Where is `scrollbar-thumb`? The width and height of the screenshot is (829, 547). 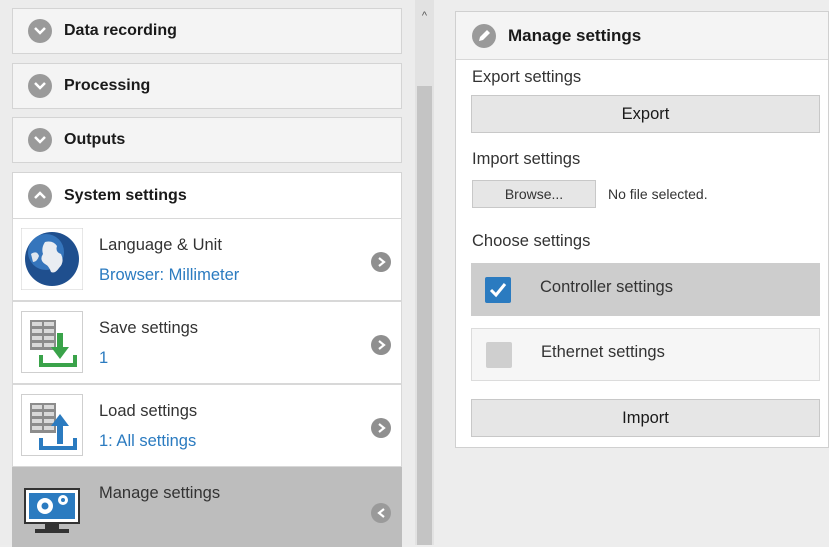 scrollbar-thumb is located at coordinates (424, 315).